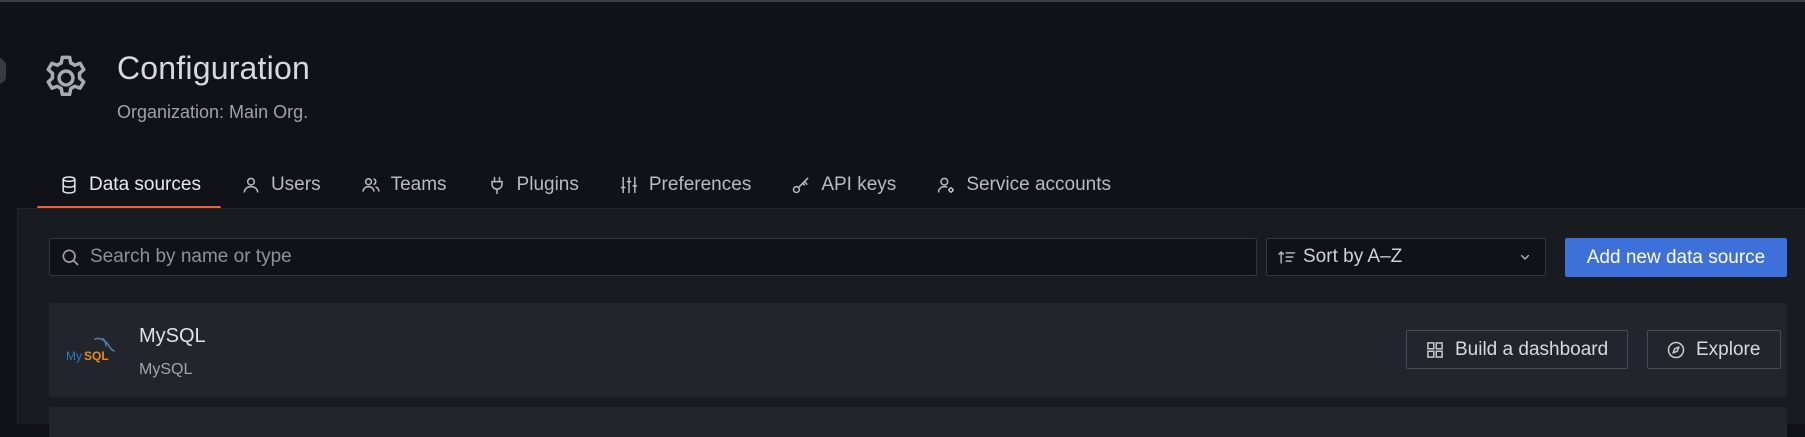 Image resolution: width=1805 pixels, height=437 pixels. I want to click on grid-icon, so click(1435, 350).